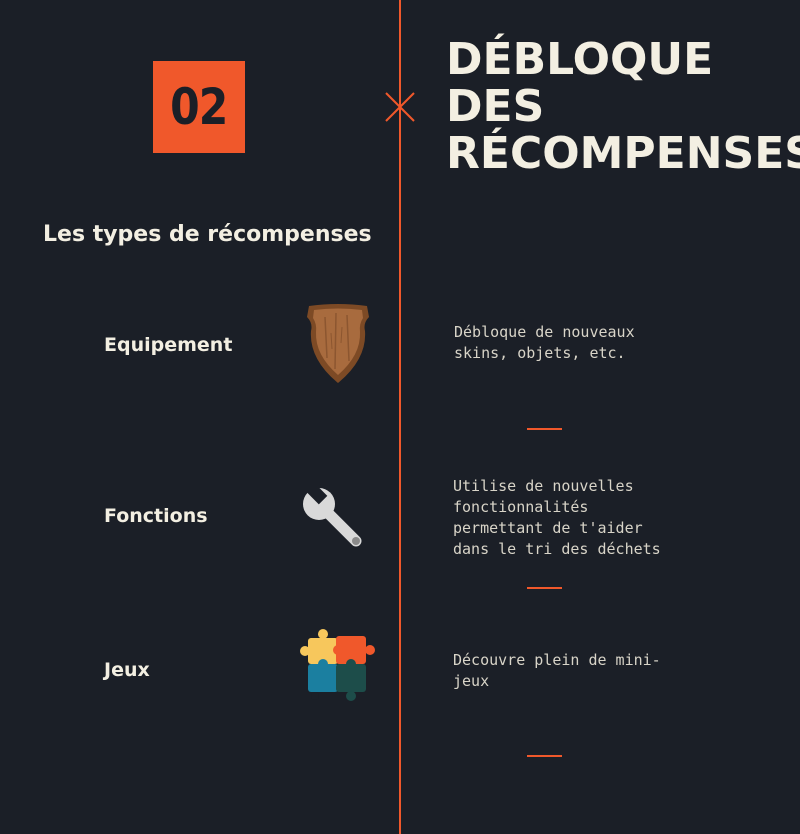 This screenshot has height=834, width=800. I want to click on reward-description: Débloque de nouveaux skins, objets, etc., so click(544, 342).